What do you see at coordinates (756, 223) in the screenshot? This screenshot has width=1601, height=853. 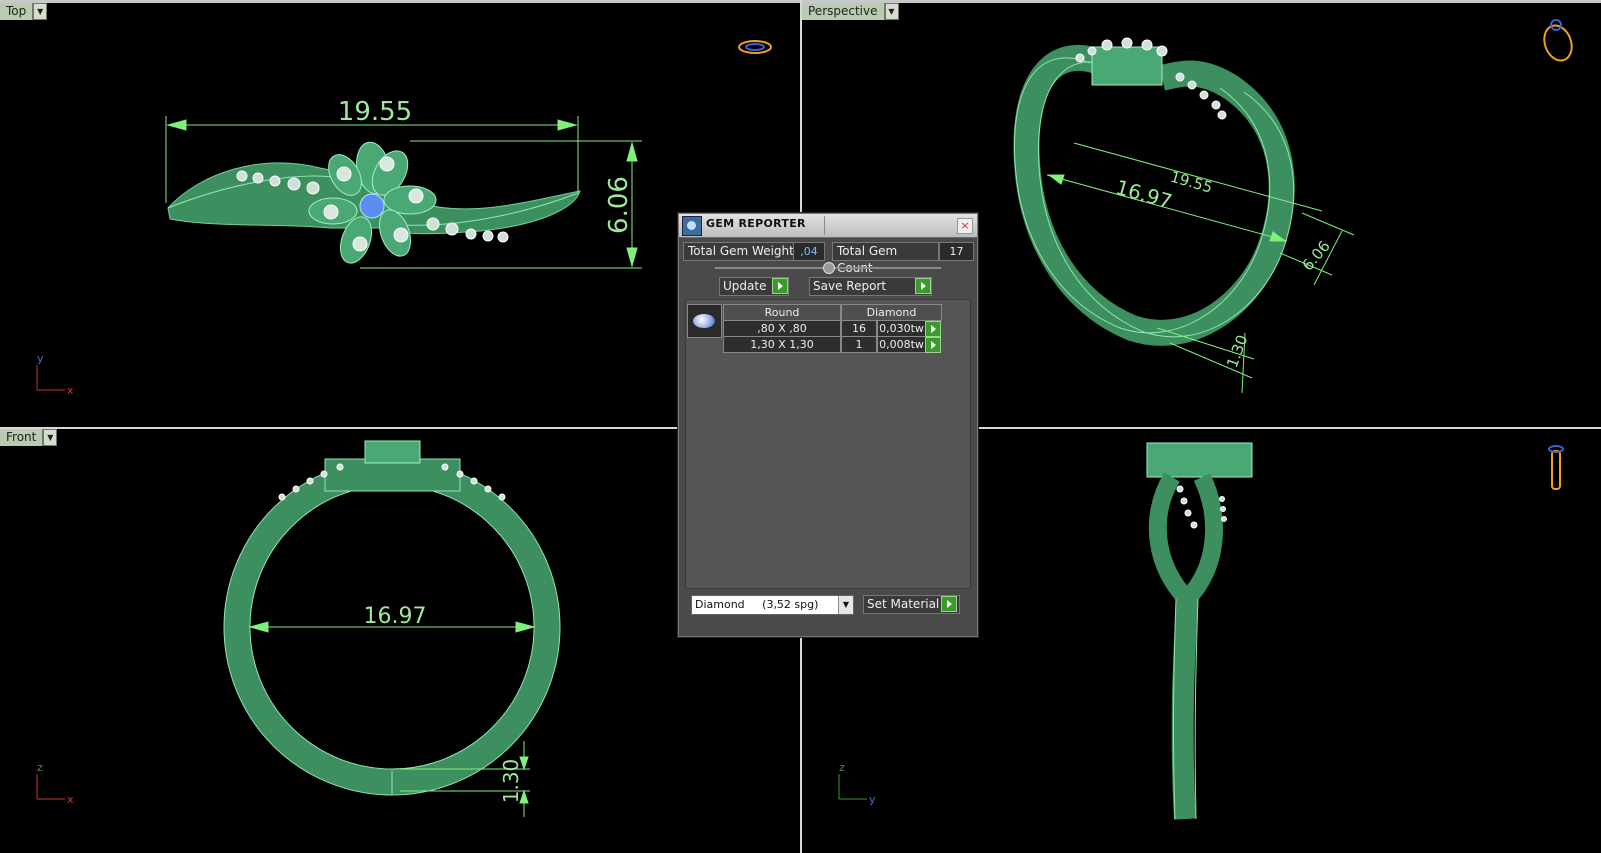 I see `gem-reporter-title: GEM REPORTER` at bounding box center [756, 223].